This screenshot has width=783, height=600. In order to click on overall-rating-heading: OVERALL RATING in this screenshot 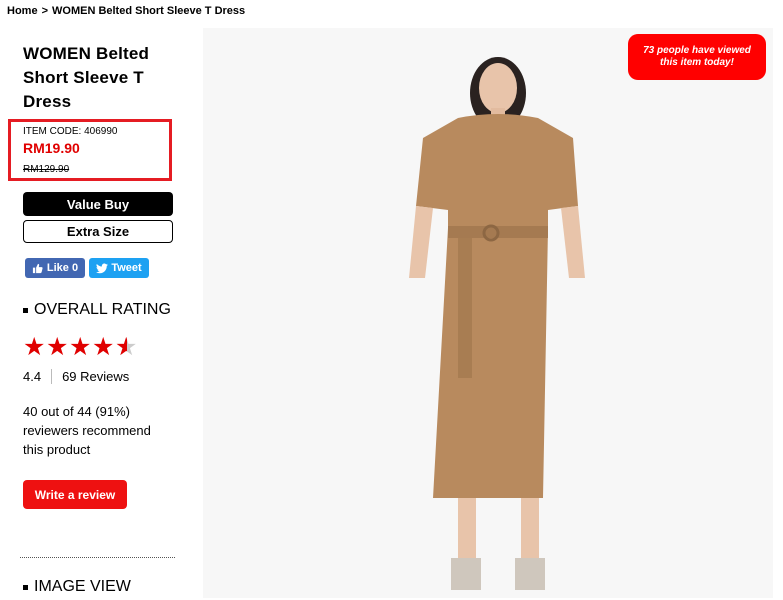, I will do `click(97, 310)`.